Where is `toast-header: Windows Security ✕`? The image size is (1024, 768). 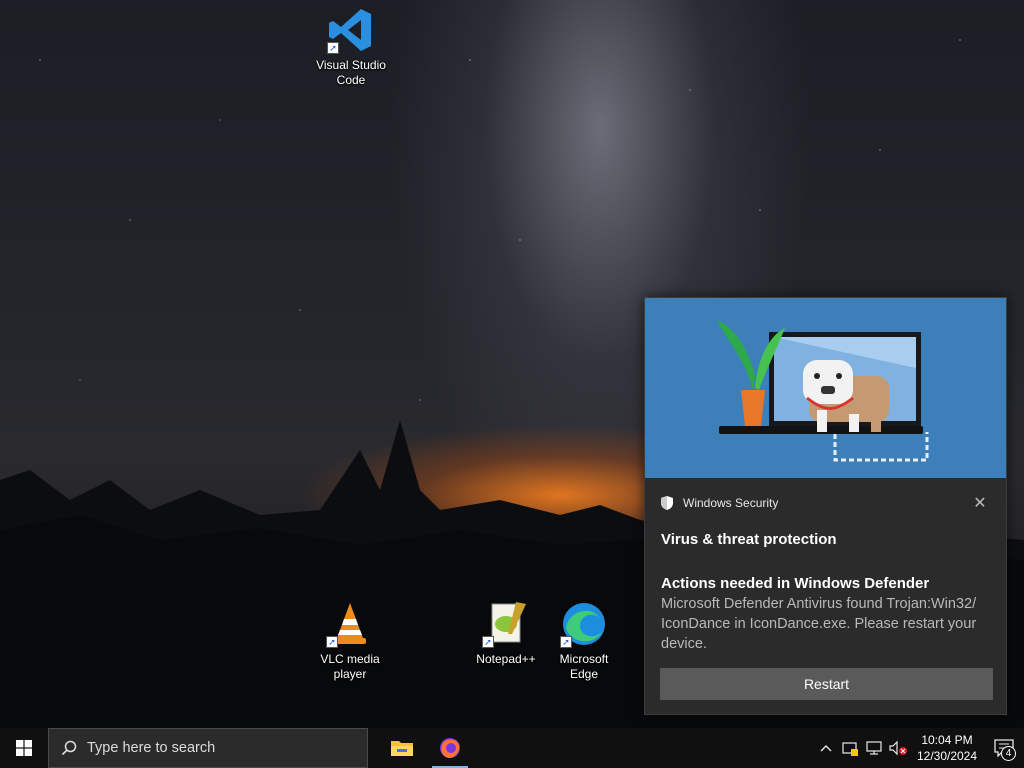 toast-header: Windows Security ✕ is located at coordinates (825, 503).